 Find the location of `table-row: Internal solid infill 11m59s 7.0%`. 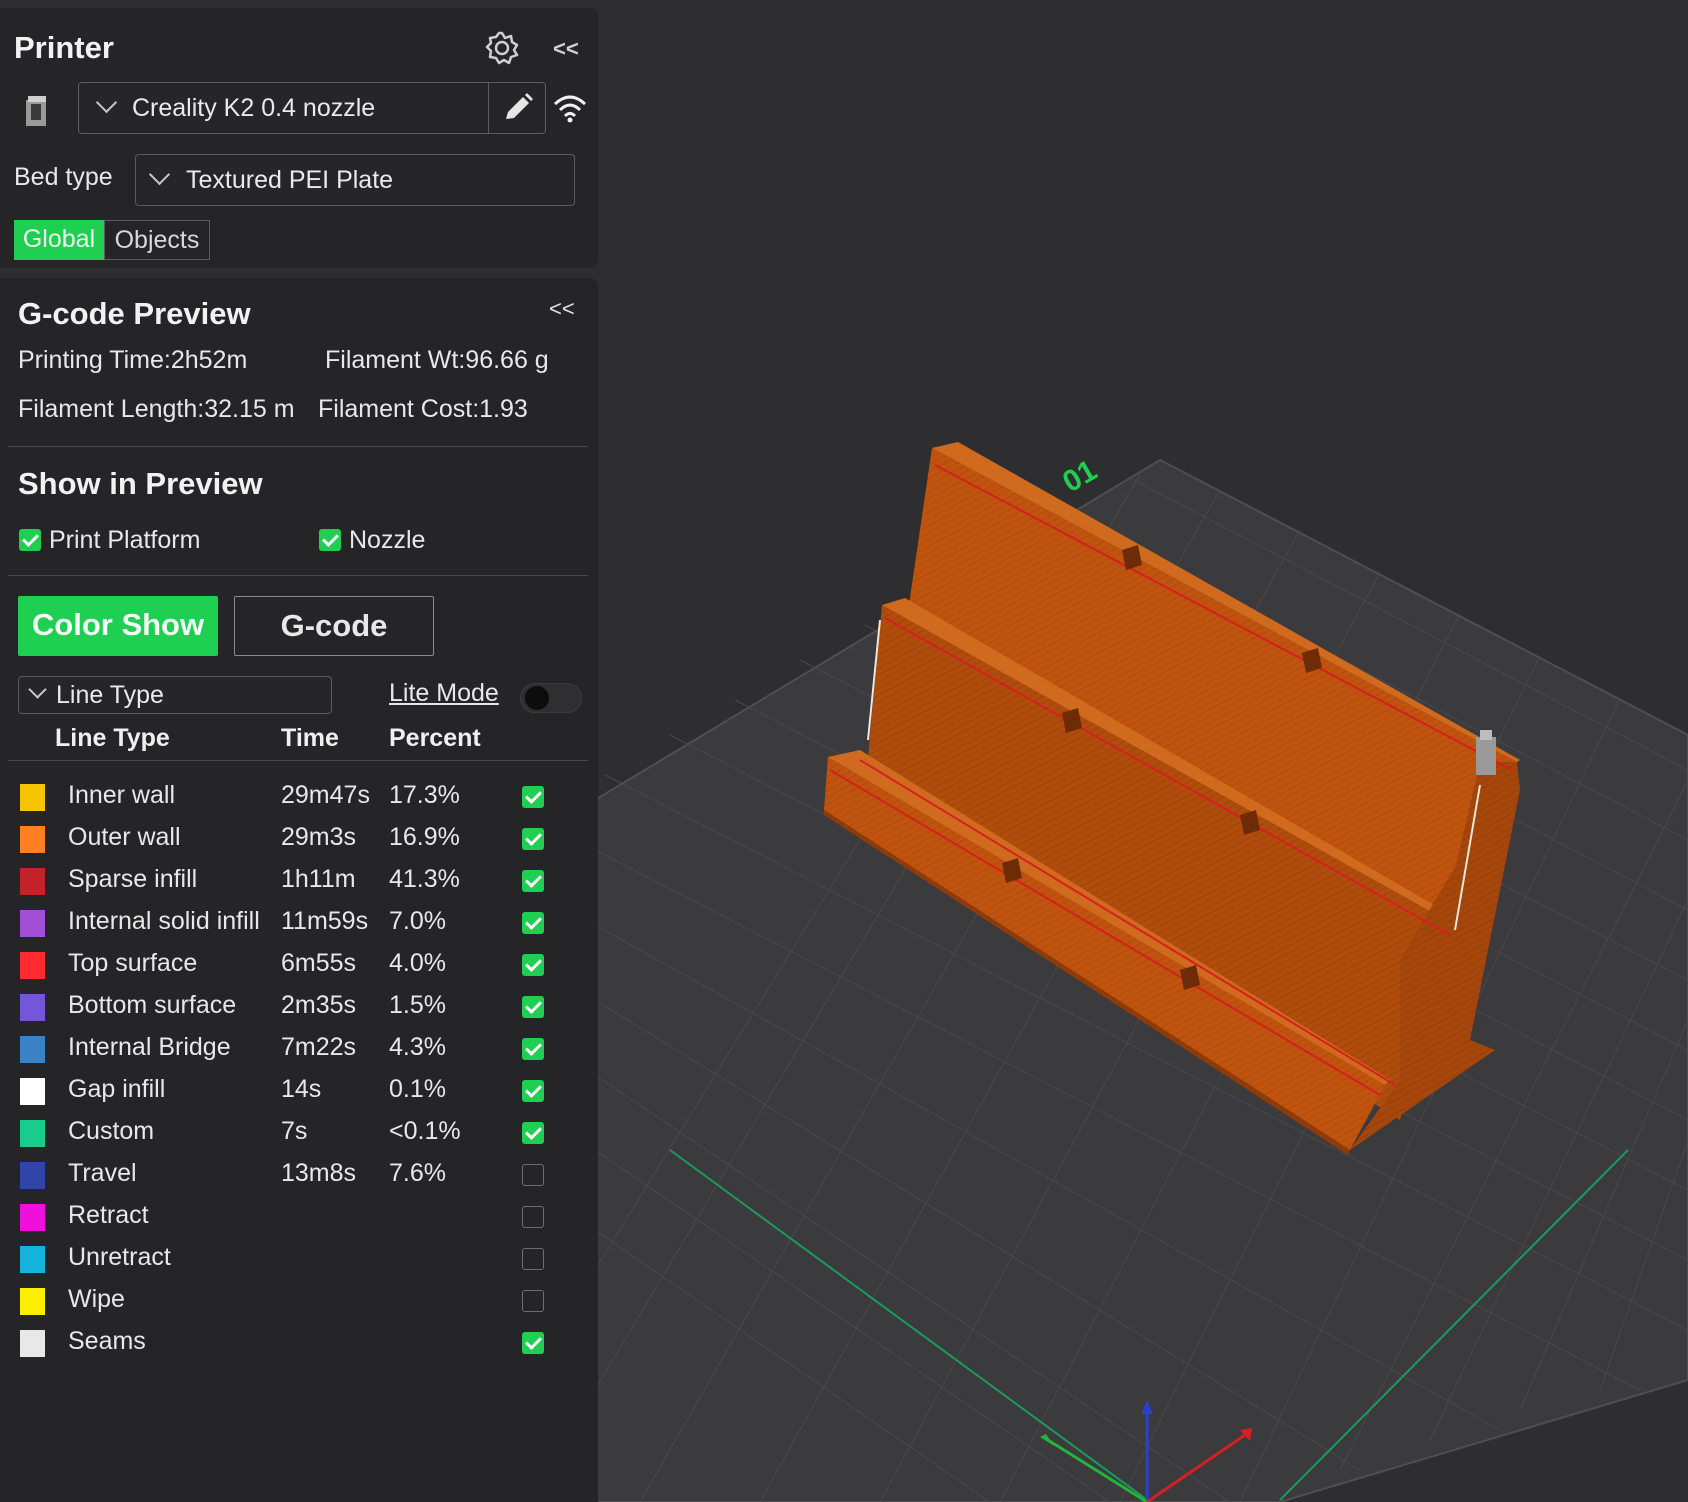

table-row: Internal solid infill 11m59s 7.0% is located at coordinates (299, 922).